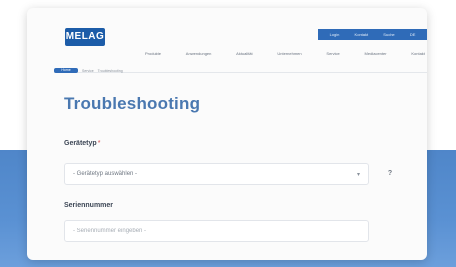  What do you see at coordinates (289, 53) in the screenshot?
I see `nav-item-company: Unternehmen` at bounding box center [289, 53].